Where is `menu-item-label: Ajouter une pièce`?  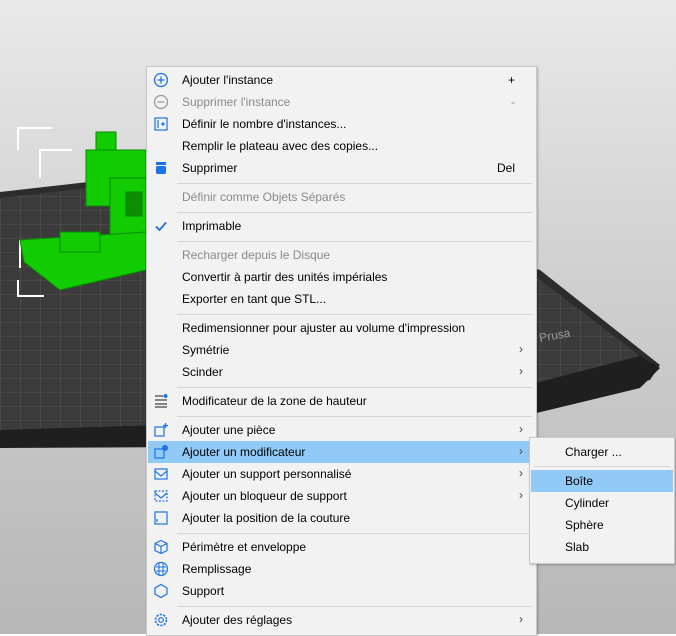 menu-item-label: Ajouter une pièce is located at coordinates (229, 430).